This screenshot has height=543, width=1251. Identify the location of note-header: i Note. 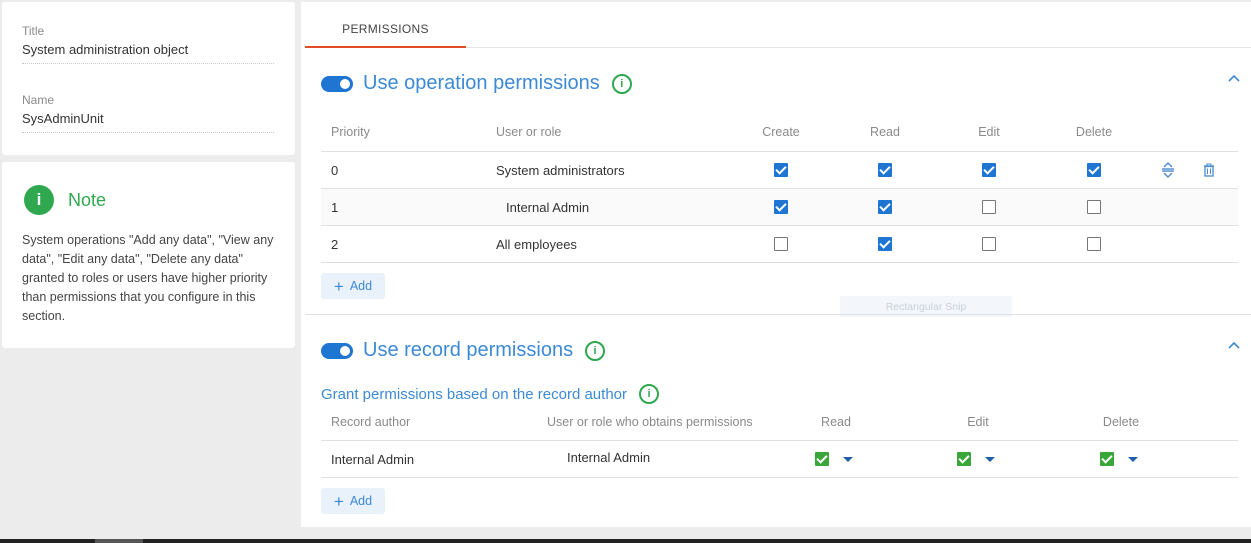
(65, 200).